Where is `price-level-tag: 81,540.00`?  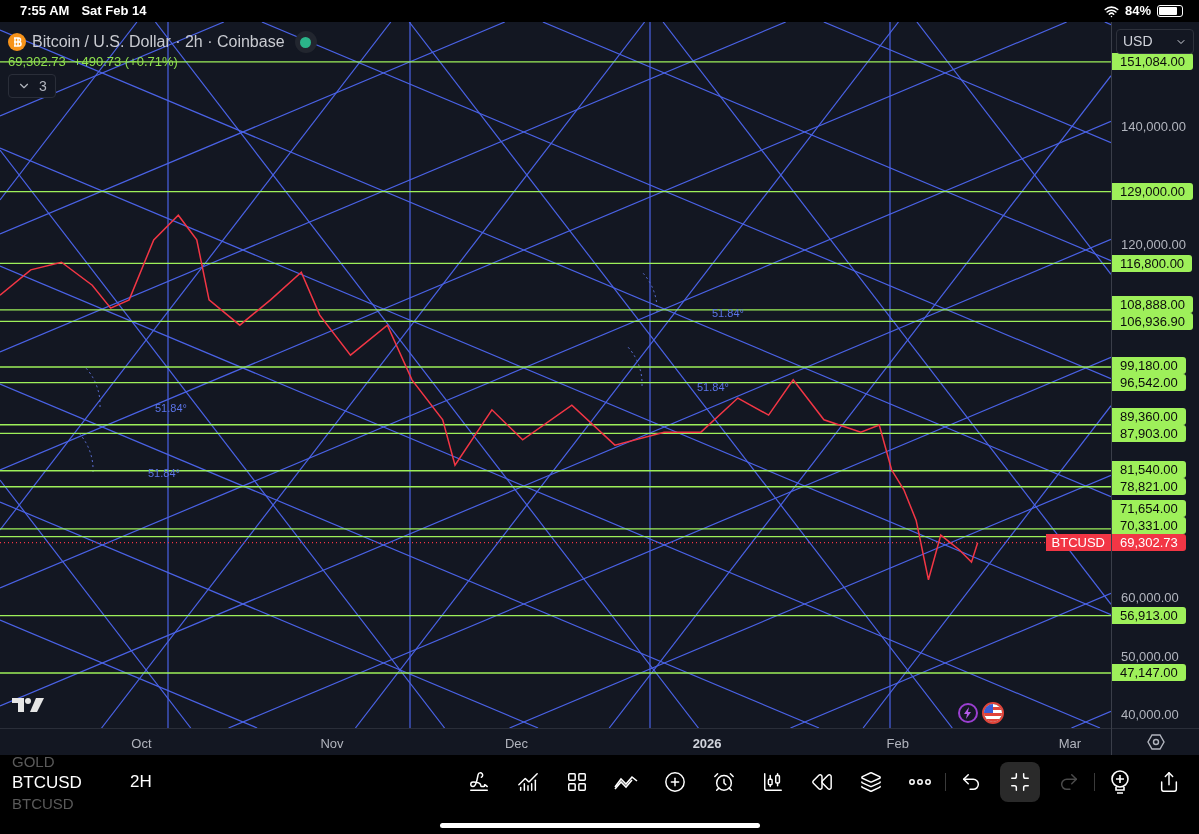
price-level-tag: 81,540.00 is located at coordinates (1149, 470).